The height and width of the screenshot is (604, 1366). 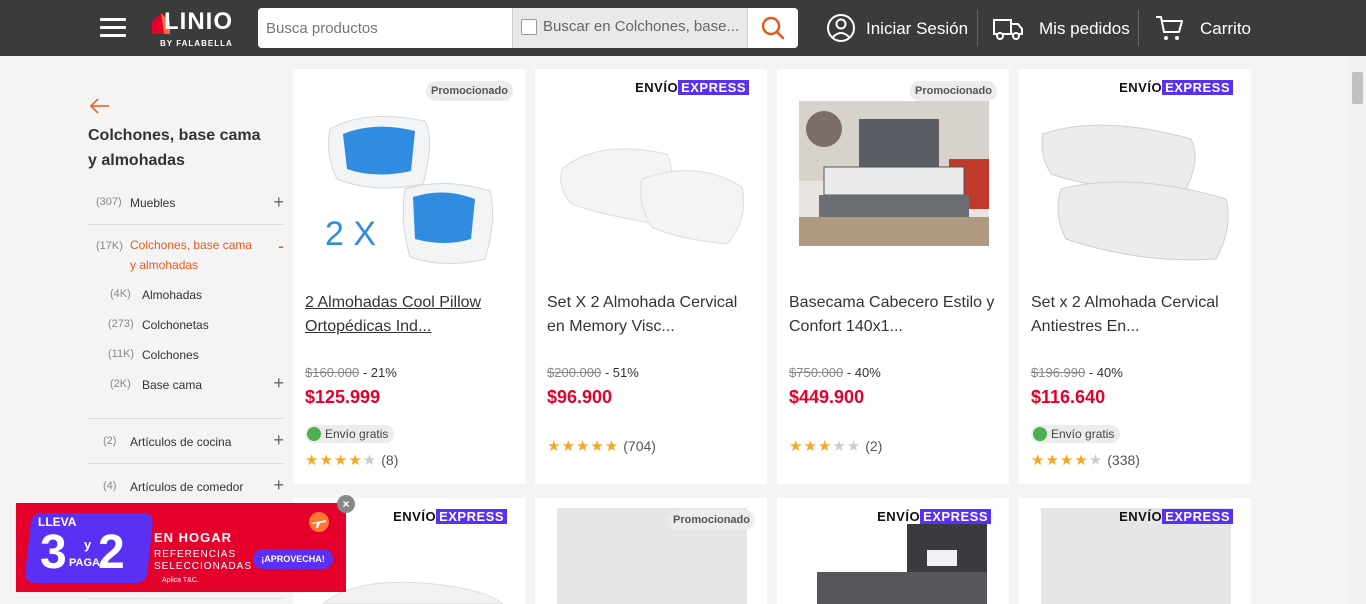 What do you see at coordinates (836, 446) in the screenshot?
I see `rating-stars: ★★★★★ (2)` at bounding box center [836, 446].